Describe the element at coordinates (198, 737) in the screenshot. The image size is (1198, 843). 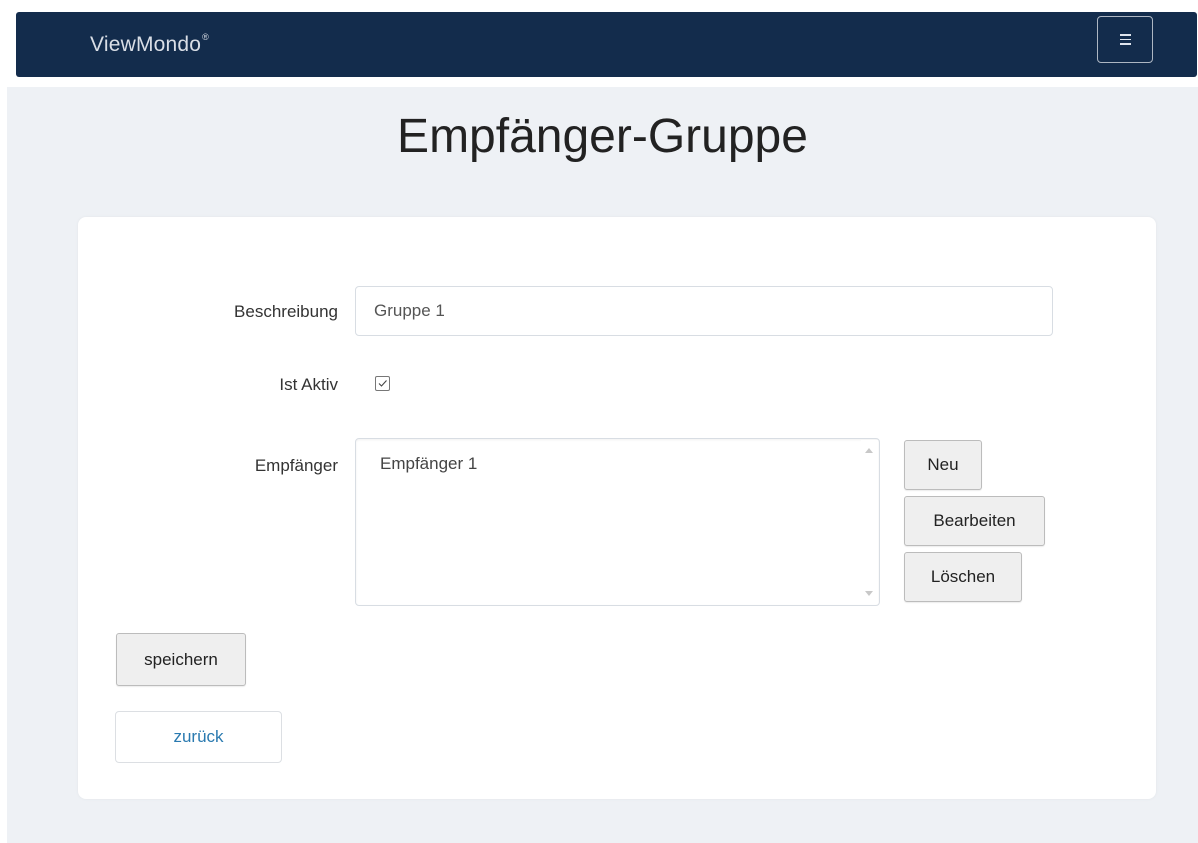
I see `zurueck-link: zurück` at that location.